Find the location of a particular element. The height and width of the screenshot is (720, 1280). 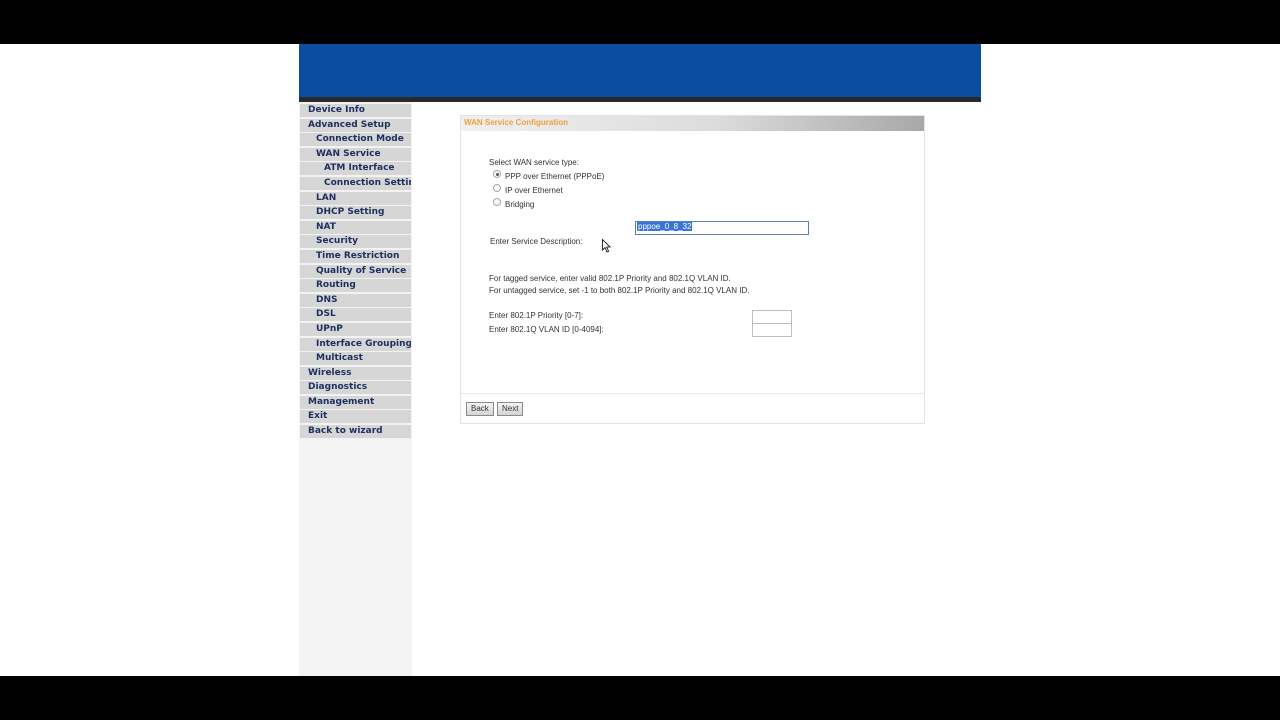

sidebar-item-diagnostics: Diagnostics is located at coordinates (355, 388).